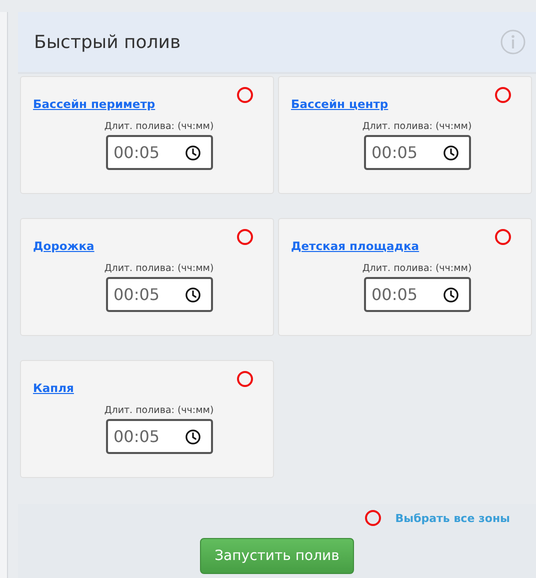 The width and height of the screenshot is (536, 578). What do you see at coordinates (339, 104) in the screenshot?
I see `zone-link: Бассейн центр` at bounding box center [339, 104].